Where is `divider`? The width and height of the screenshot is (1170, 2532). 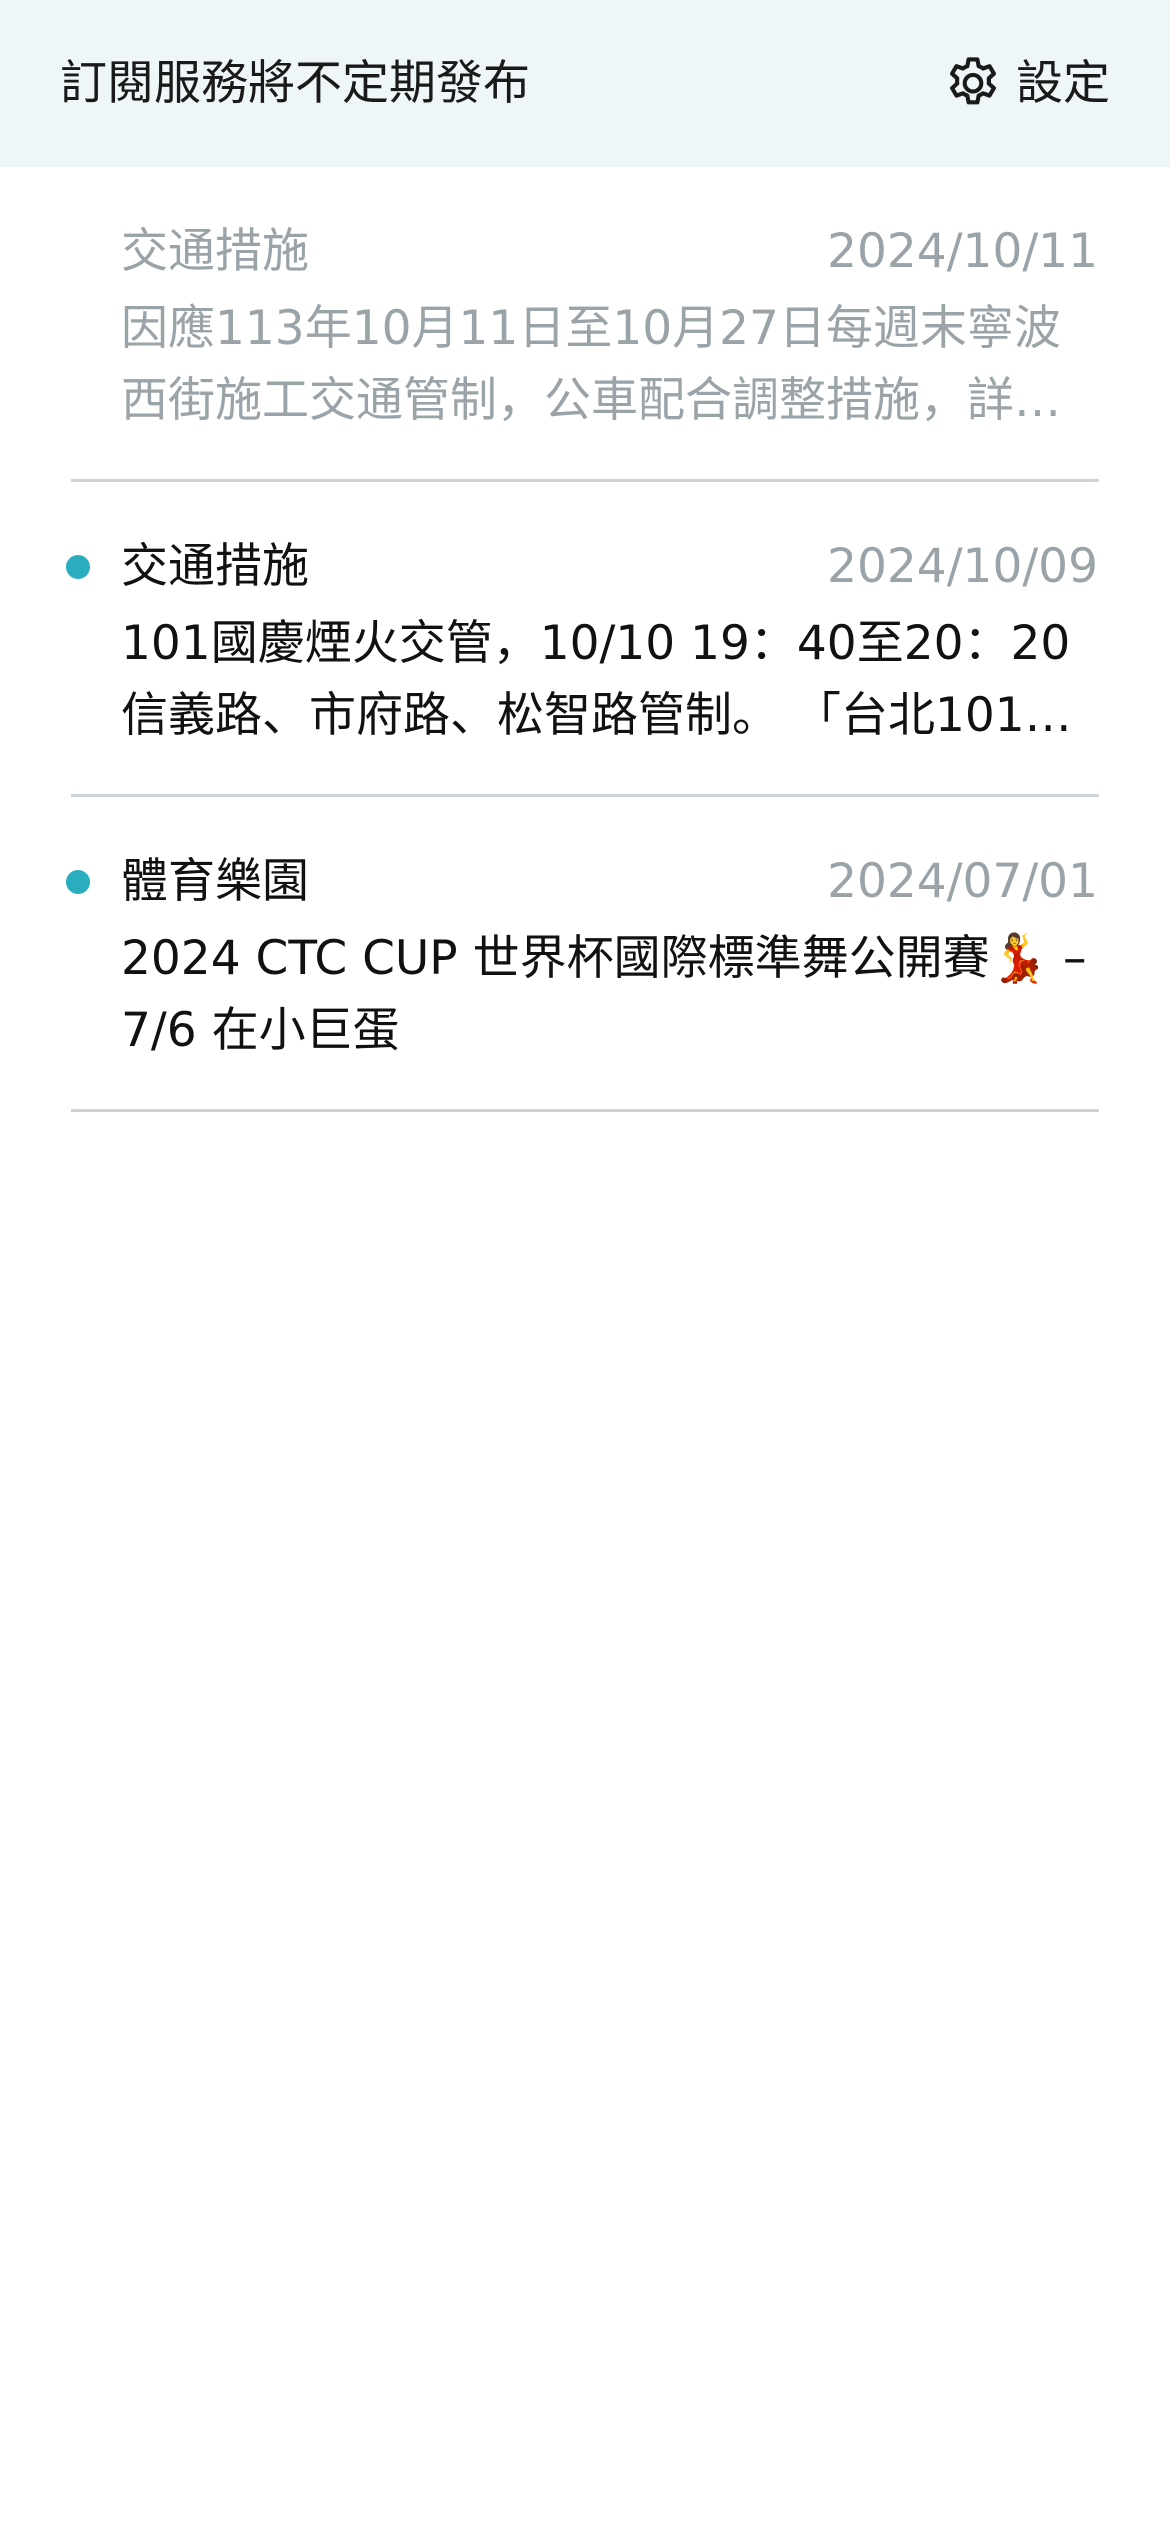
divider is located at coordinates (585, 1110).